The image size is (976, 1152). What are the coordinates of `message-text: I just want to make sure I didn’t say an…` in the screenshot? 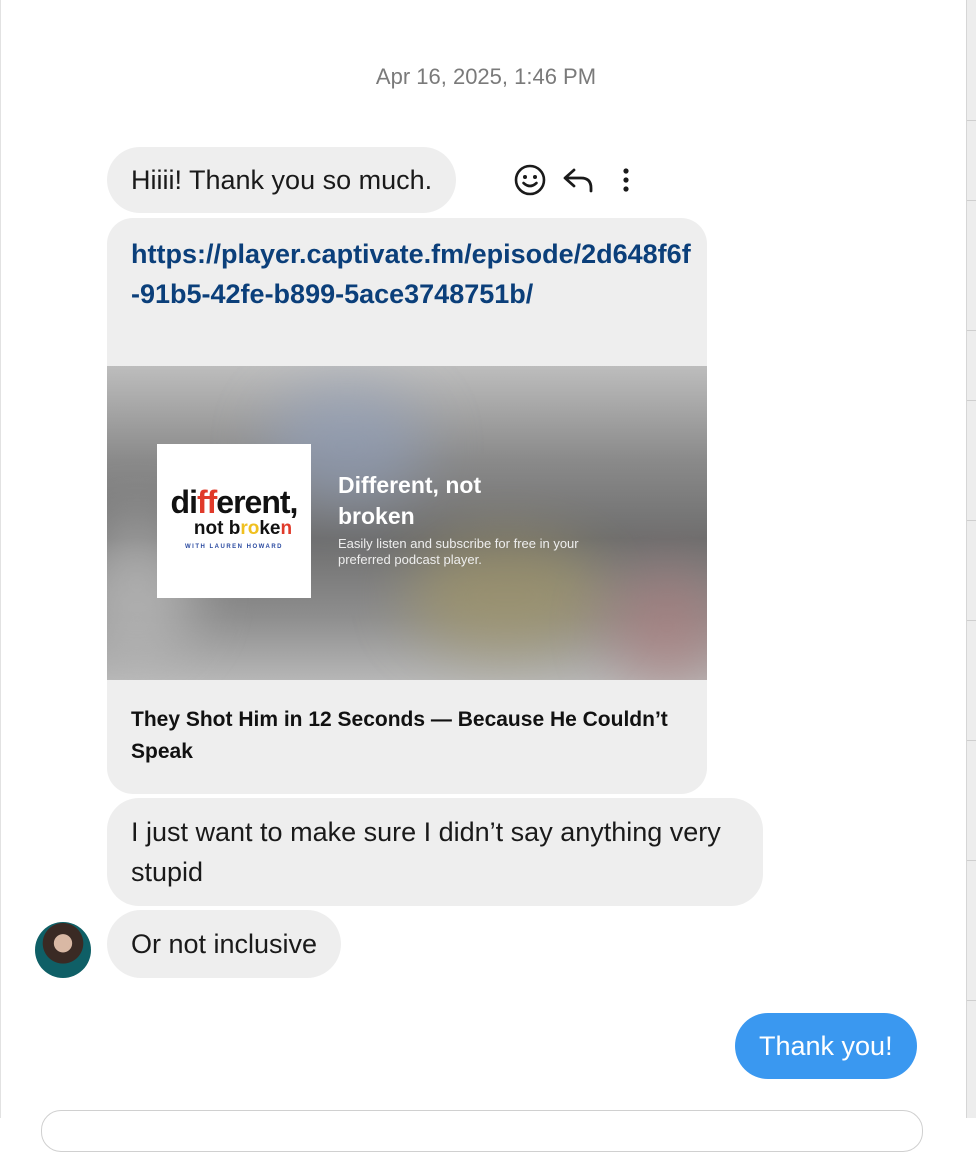 It's located at (426, 852).